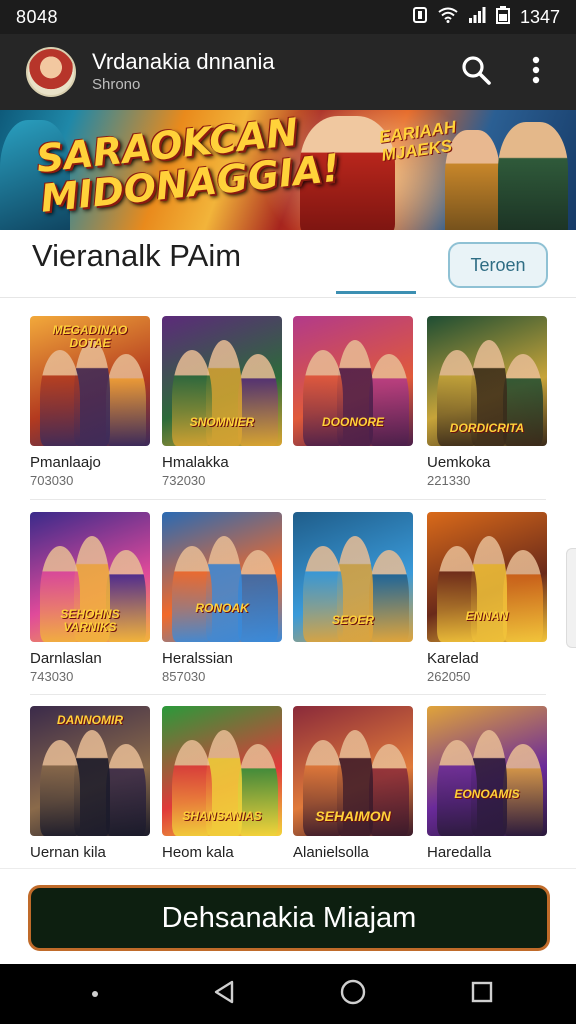  Describe the element at coordinates (66, 658) in the screenshot. I see `game-name: Darnlaslan` at that location.